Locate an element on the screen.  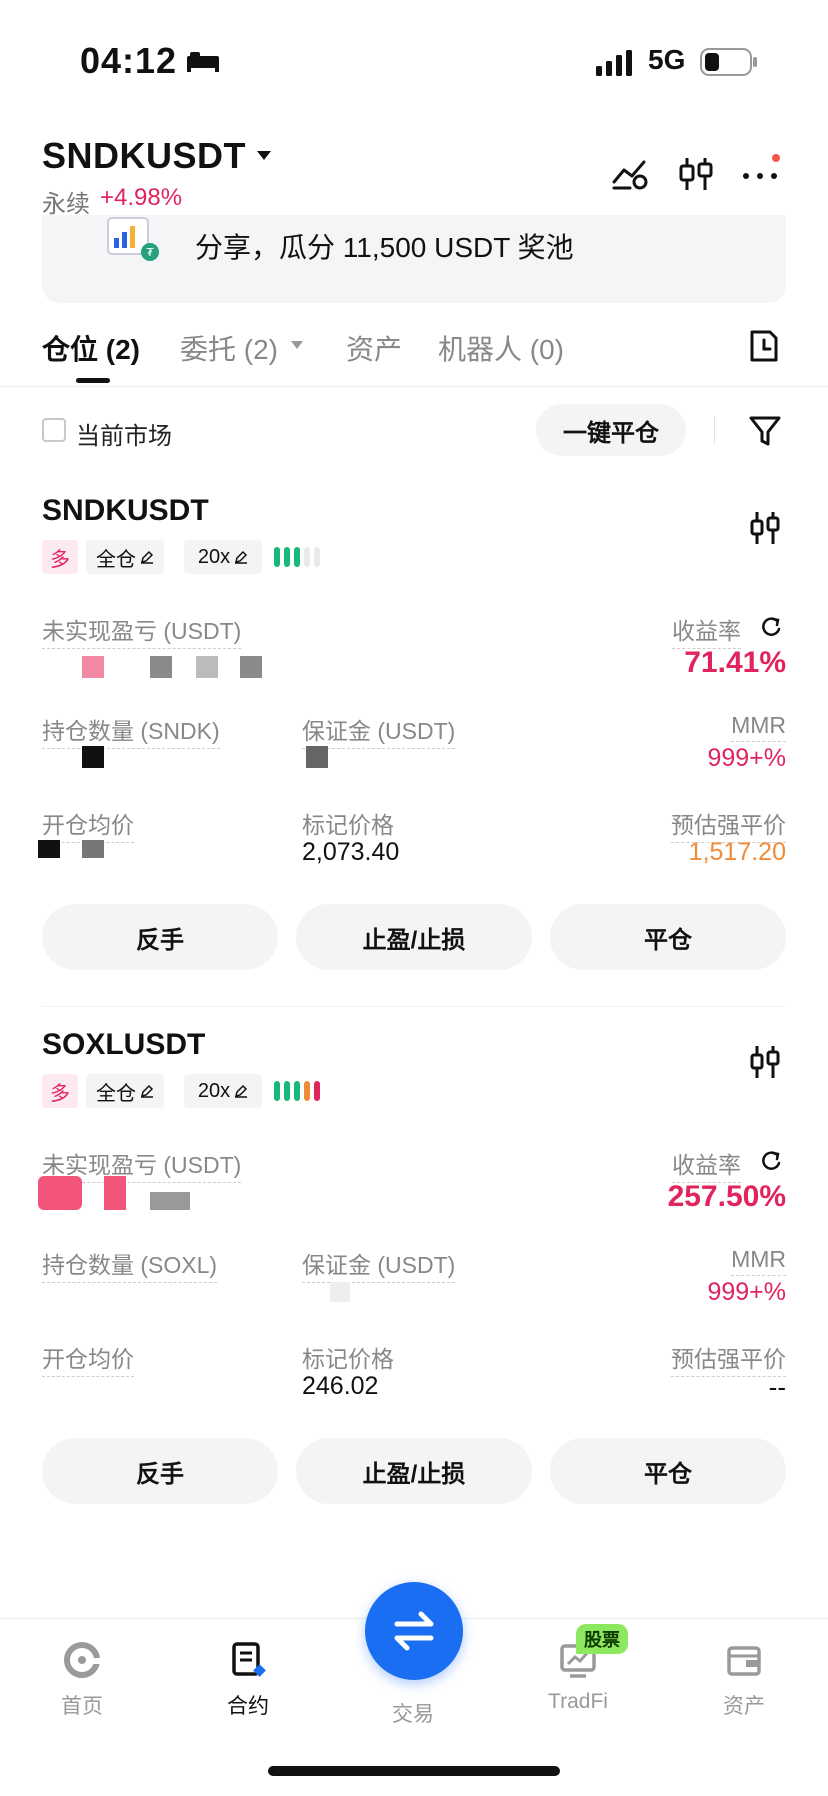
stock-badge: 股票 is located at coordinates (602, 1639).